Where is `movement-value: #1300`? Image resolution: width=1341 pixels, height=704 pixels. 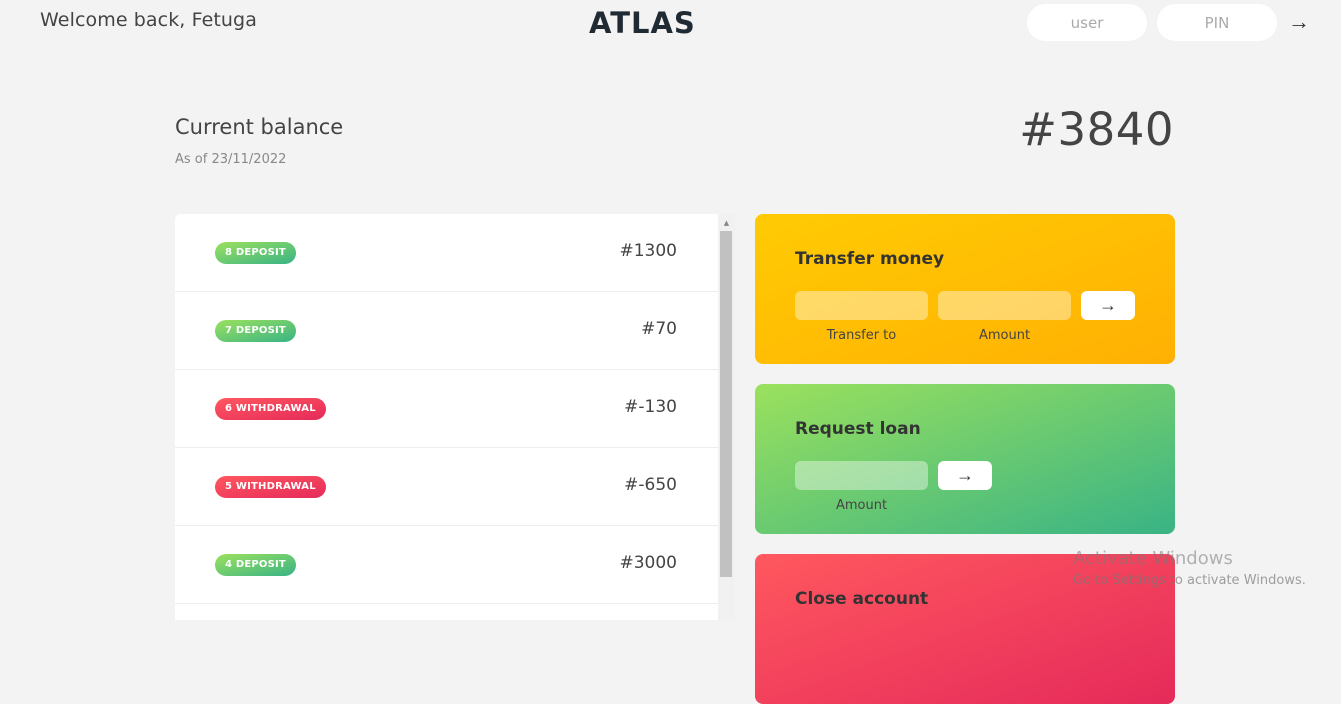 movement-value: #1300 is located at coordinates (648, 251).